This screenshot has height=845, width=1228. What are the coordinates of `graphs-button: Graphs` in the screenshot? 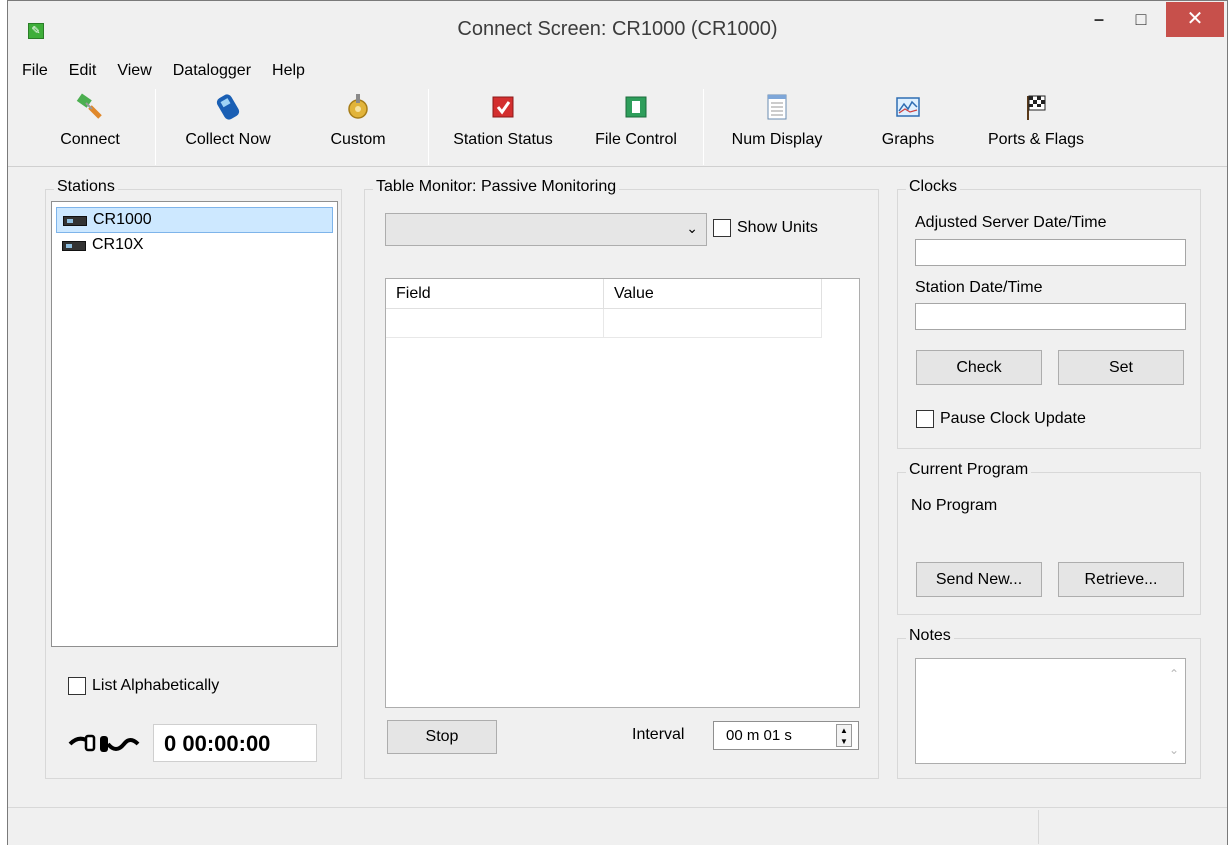 It's located at (908, 125).